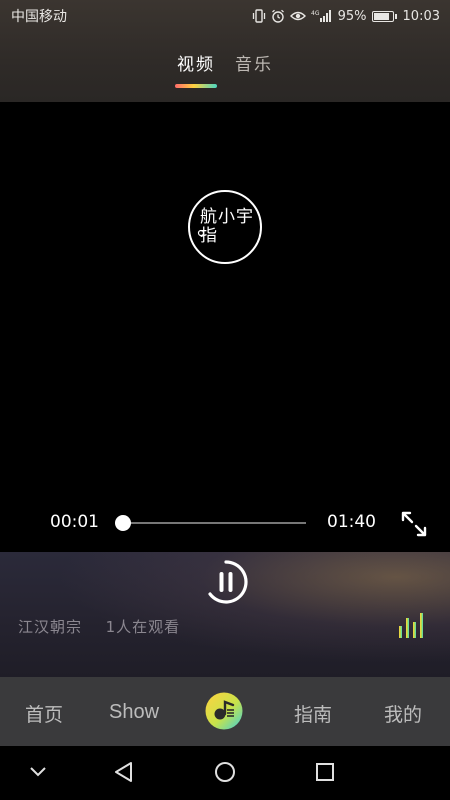 This screenshot has height=800, width=450. I want to click on recents-square-icon, so click(325, 772).